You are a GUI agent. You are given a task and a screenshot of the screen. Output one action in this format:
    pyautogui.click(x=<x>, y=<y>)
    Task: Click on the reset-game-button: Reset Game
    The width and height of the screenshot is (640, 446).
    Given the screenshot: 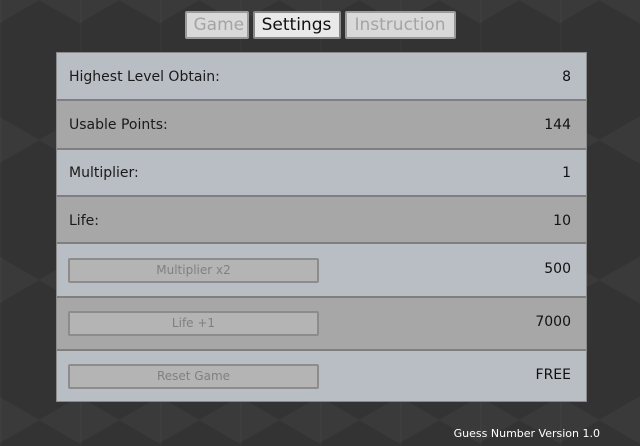 What is the action you would take?
    pyautogui.click(x=193, y=376)
    